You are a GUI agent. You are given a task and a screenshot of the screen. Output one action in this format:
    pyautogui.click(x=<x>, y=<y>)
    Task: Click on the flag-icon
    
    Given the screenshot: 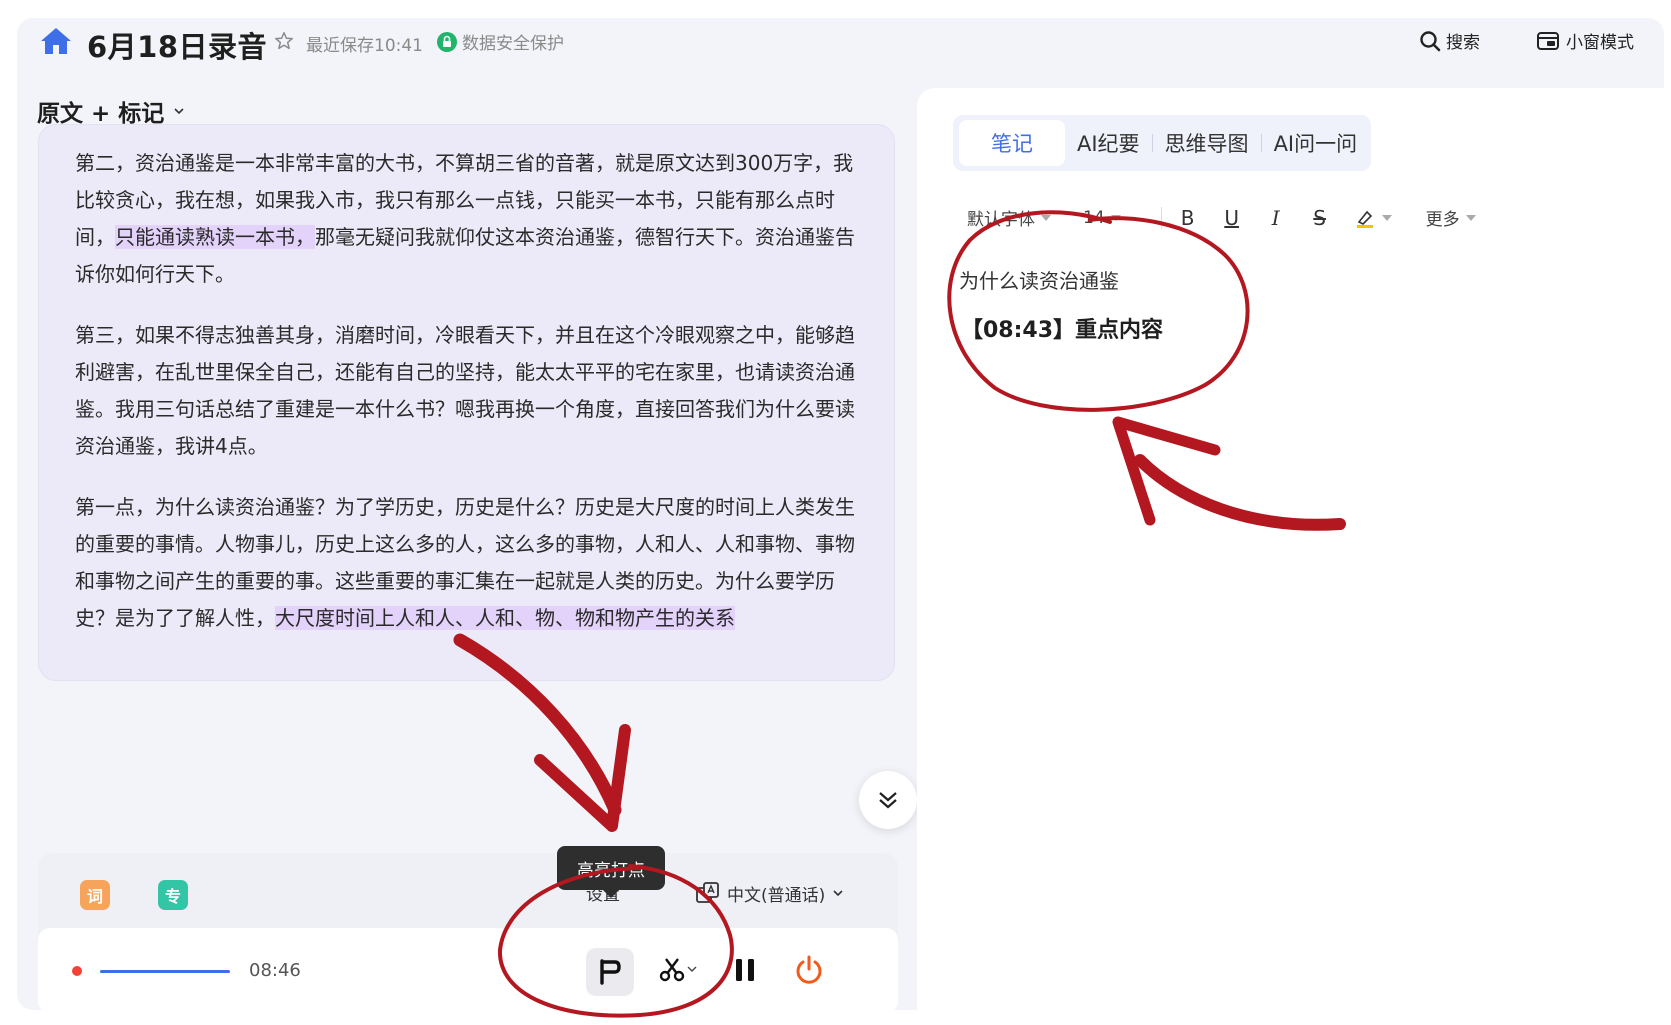 What is the action you would take?
    pyautogui.click(x=610, y=972)
    